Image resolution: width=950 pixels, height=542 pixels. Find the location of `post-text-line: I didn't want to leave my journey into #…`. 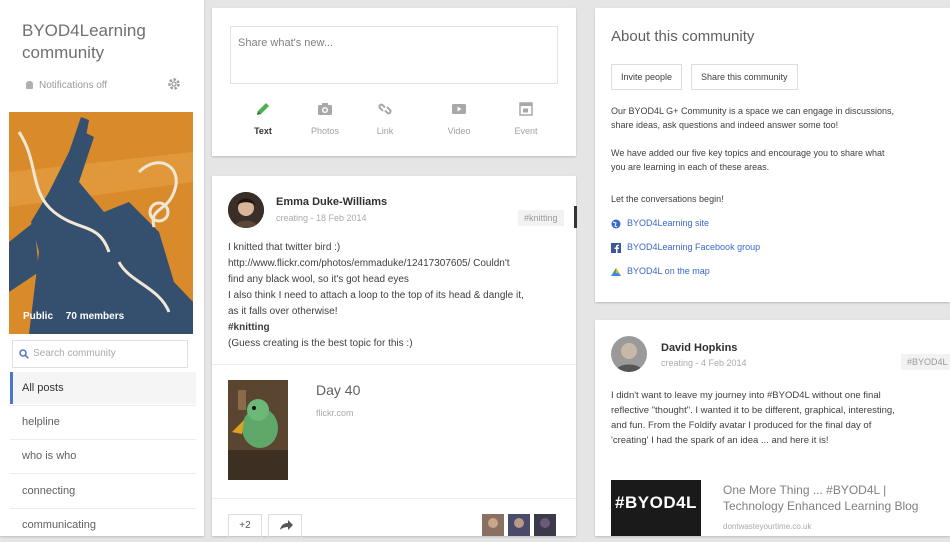

post-text-line: I didn't want to leave my journey into #… is located at coordinates (746, 395).